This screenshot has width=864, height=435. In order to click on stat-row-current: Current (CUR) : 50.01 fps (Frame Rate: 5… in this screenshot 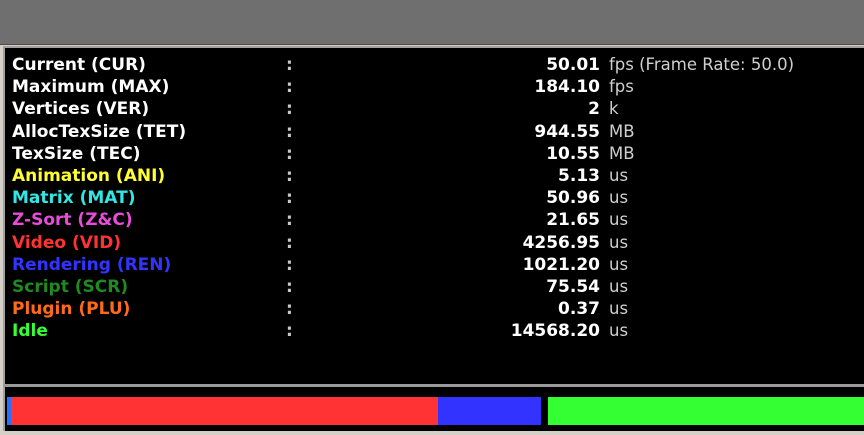, I will do `click(436, 65)`.